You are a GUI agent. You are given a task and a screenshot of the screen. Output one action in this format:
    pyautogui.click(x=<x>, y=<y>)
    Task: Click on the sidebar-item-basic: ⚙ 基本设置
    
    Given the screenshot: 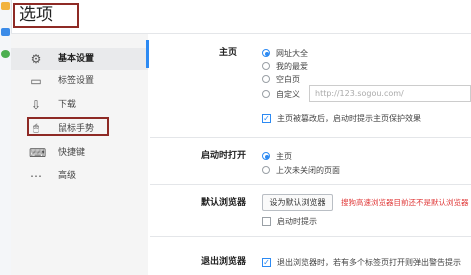 What is the action you would take?
    pyautogui.click(x=79, y=59)
    